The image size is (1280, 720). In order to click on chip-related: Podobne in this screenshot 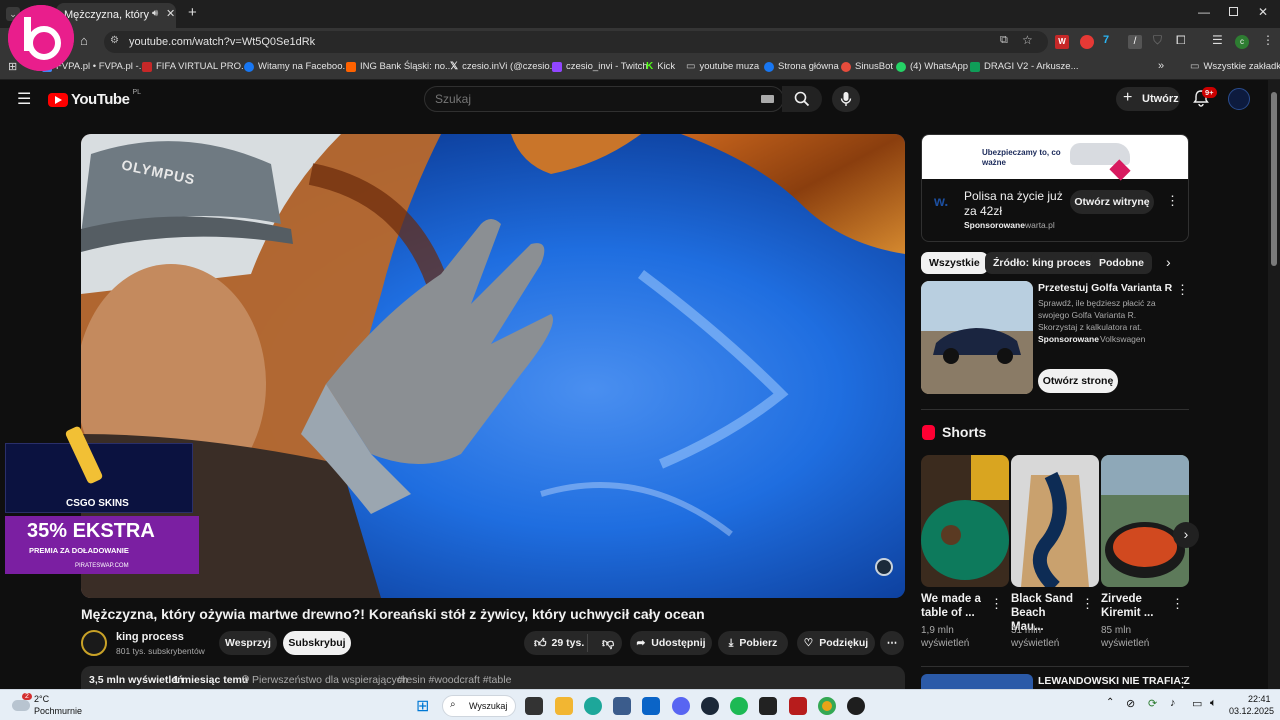, I will do `click(1121, 263)`.